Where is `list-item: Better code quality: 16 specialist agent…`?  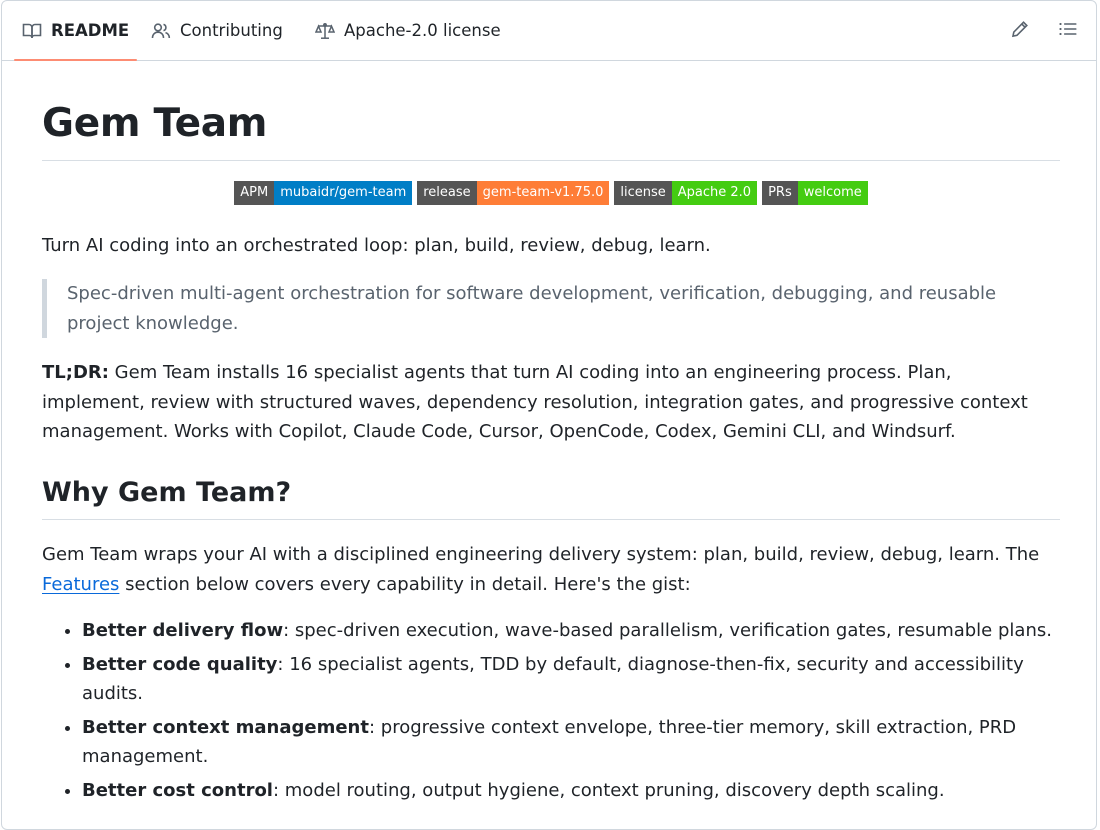
list-item: Better code quality: 16 specialist agent… is located at coordinates (571, 679).